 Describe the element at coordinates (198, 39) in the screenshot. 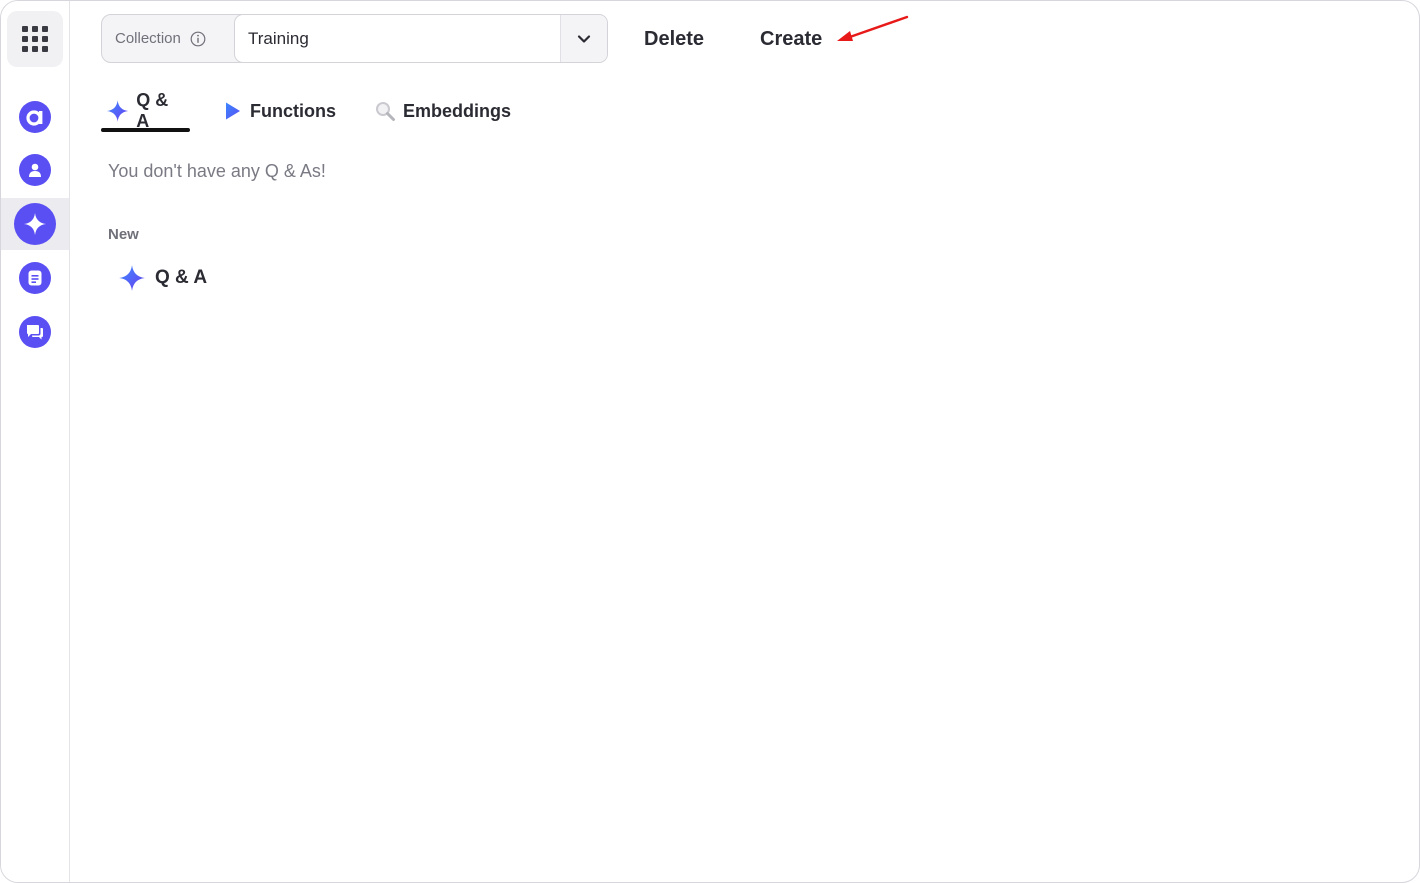

I see `info-icon` at that location.